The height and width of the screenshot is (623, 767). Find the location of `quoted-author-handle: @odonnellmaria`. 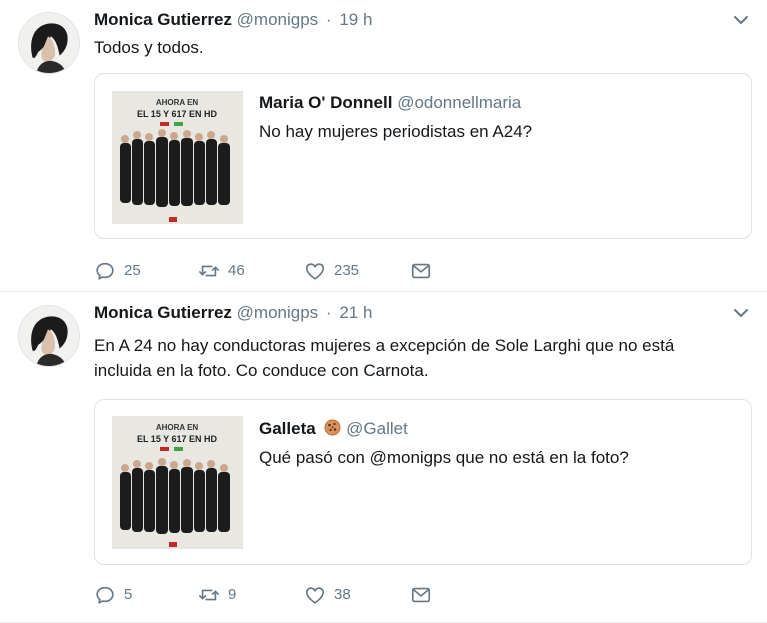

quoted-author-handle: @odonnellmaria is located at coordinates (459, 102).